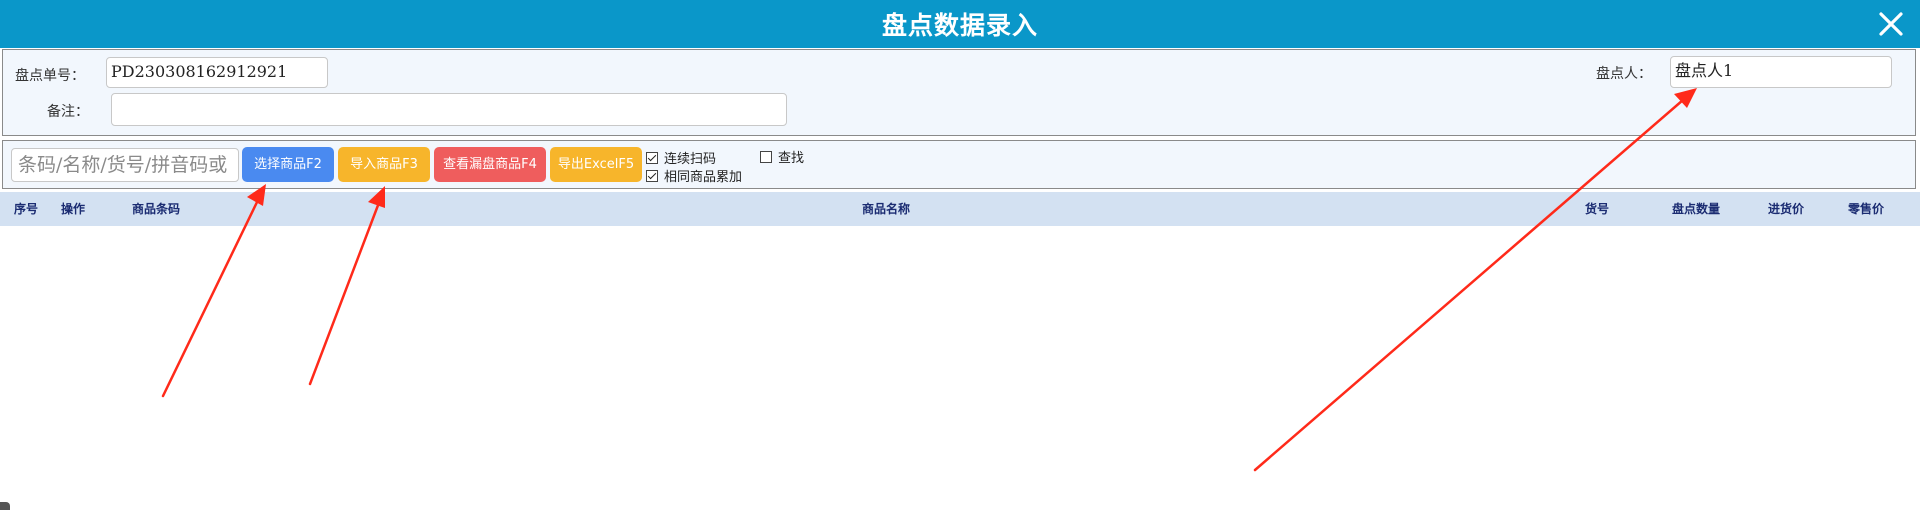 This screenshot has height=510, width=1920. Describe the element at coordinates (690, 159) in the screenshot. I see `continuous-scan-label: 连续扫码` at that location.